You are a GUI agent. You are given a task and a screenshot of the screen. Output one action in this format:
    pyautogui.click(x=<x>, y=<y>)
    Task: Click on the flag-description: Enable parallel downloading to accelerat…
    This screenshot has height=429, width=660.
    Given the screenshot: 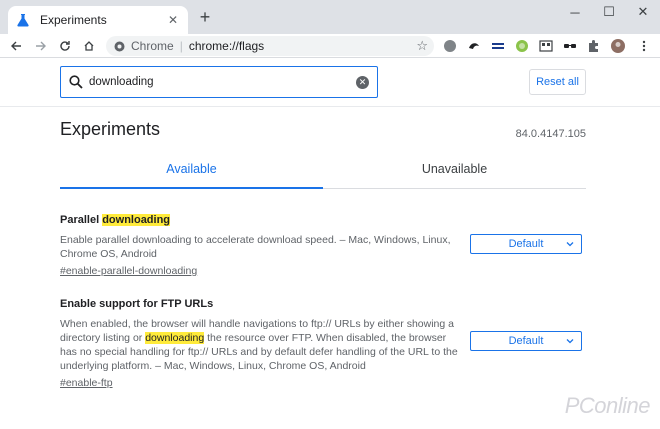 What is the action you would take?
    pyautogui.click(x=255, y=247)
    